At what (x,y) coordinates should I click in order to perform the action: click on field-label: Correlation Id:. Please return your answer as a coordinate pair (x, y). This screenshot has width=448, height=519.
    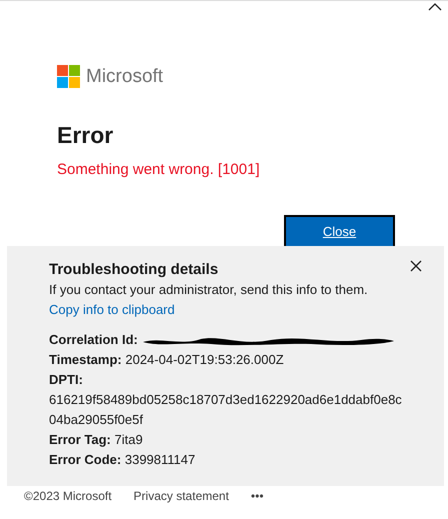
    Looking at the image, I should click on (93, 339).